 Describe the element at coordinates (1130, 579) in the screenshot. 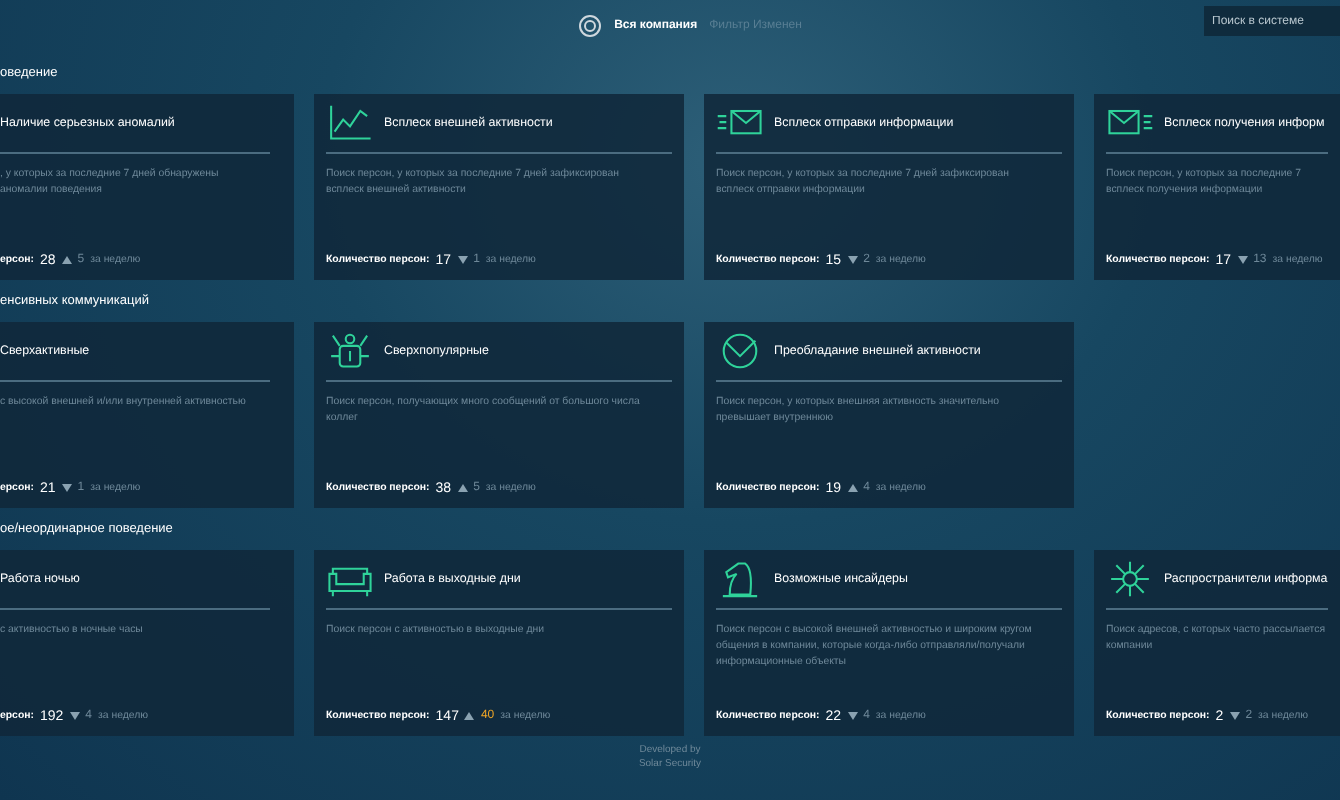

I see `network-icon` at that location.